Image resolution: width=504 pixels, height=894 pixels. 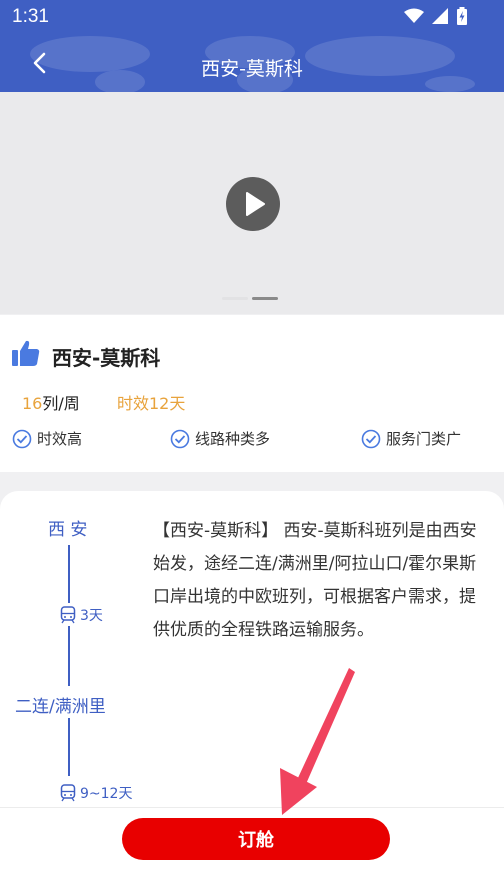 I want to click on carousel-dot-active, so click(x=265, y=298).